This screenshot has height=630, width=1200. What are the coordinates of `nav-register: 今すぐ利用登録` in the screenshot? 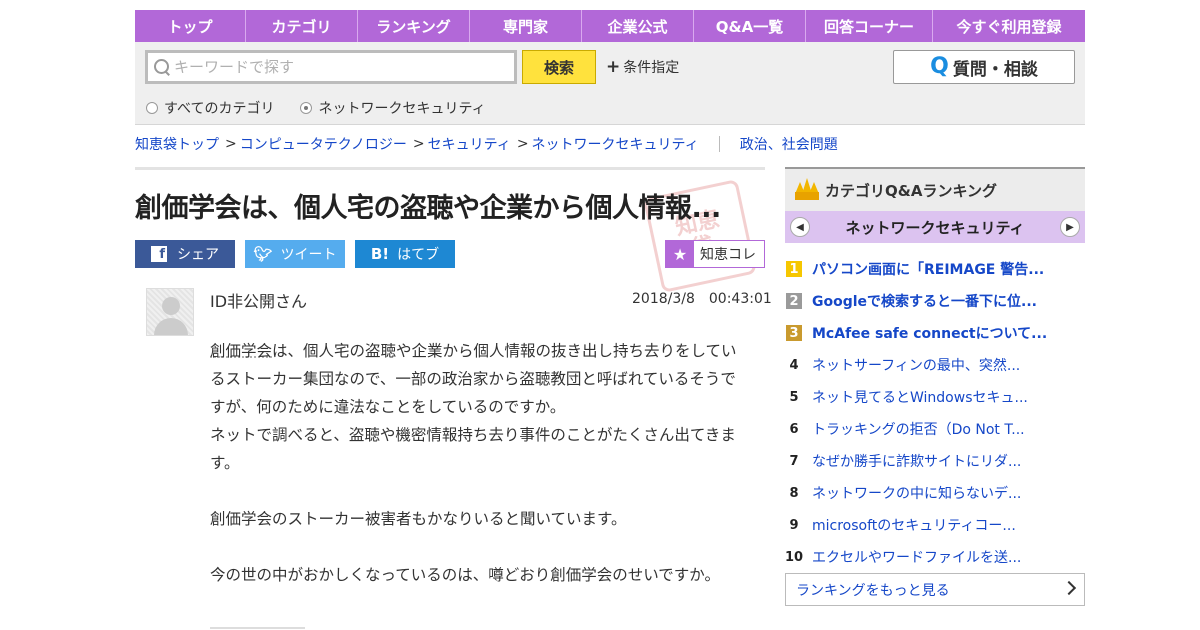 It's located at (1009, 26).